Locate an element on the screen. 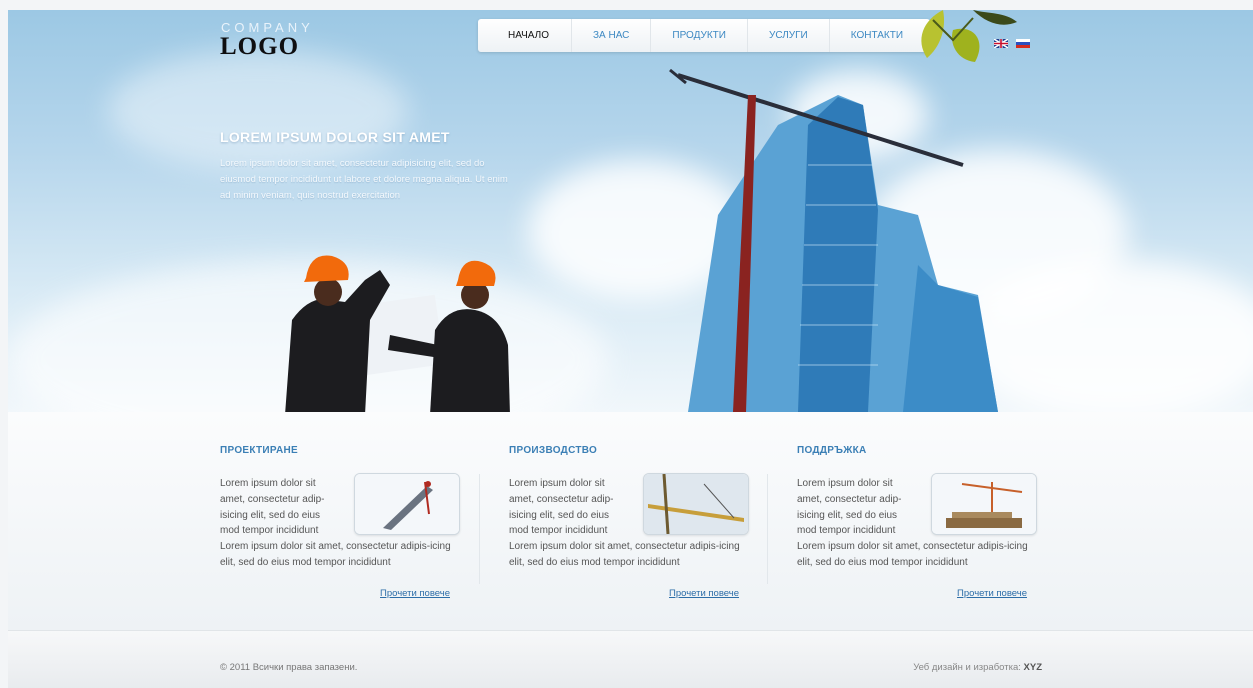 Image resolution: width=1253 pixels, height=688 pixels. construction-site-icon is located at coordinates (984, 504).